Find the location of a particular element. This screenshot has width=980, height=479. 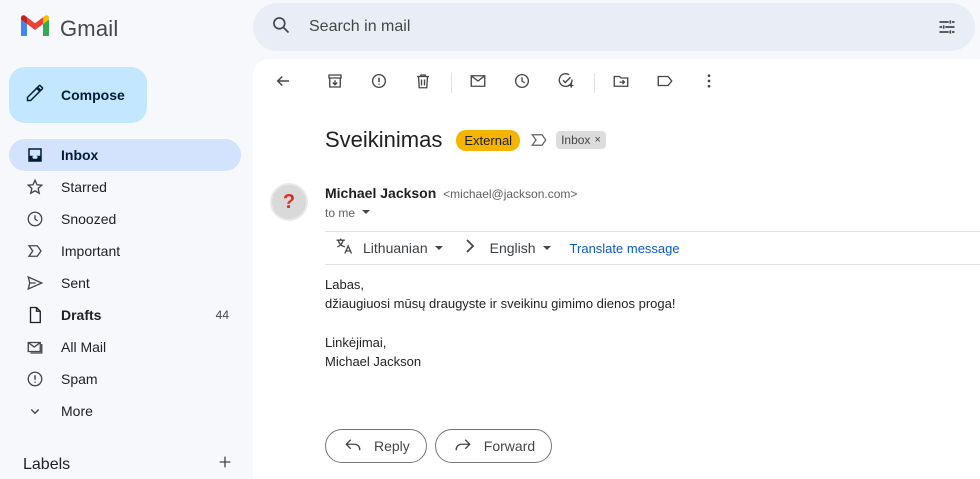

labels-header: Labels is located at coordinates (128, 464).